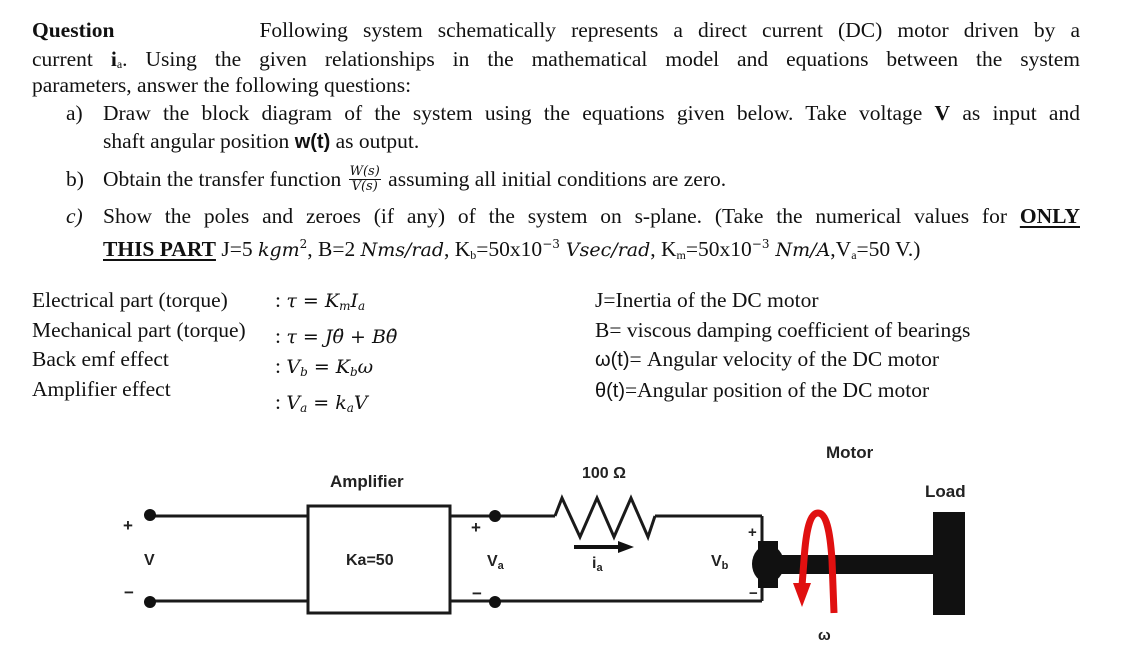 The height and width of the screenshot is (653, 1123). What do you see at coordinates (855, 564) in the screenshot?
I see `motor-shaft` at bounding box center [855, 564].